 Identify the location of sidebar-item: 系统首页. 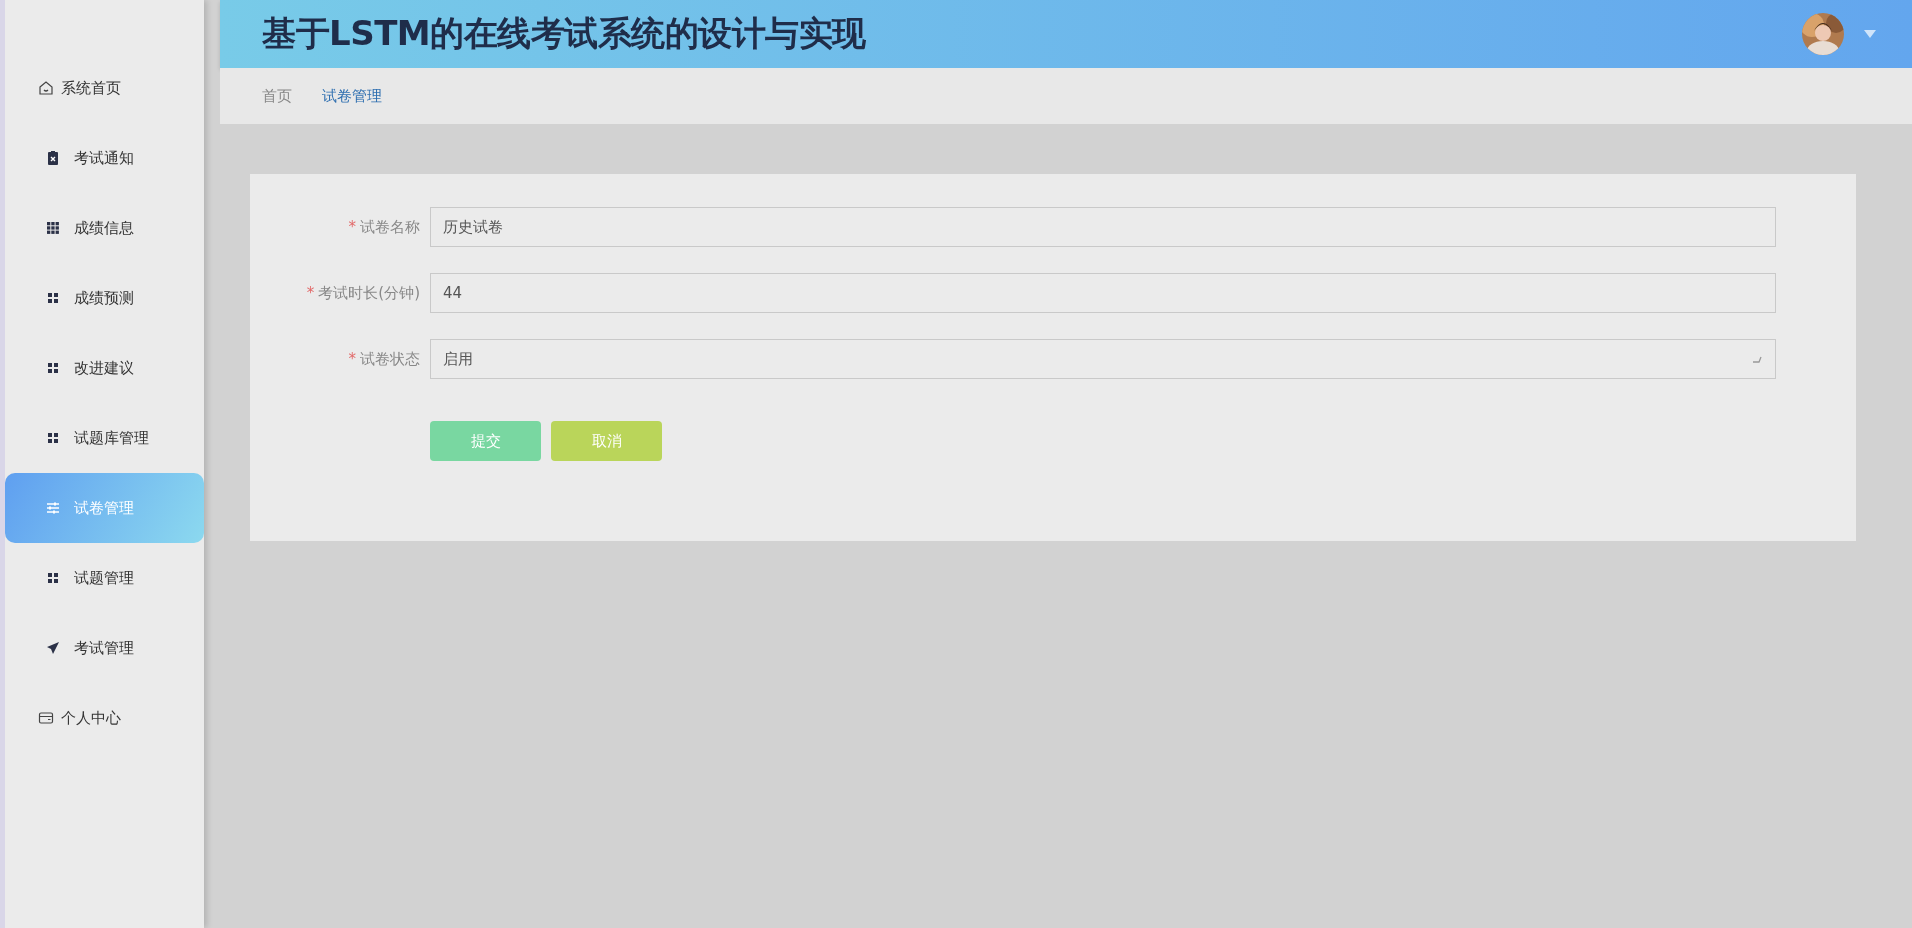
(104, 88).